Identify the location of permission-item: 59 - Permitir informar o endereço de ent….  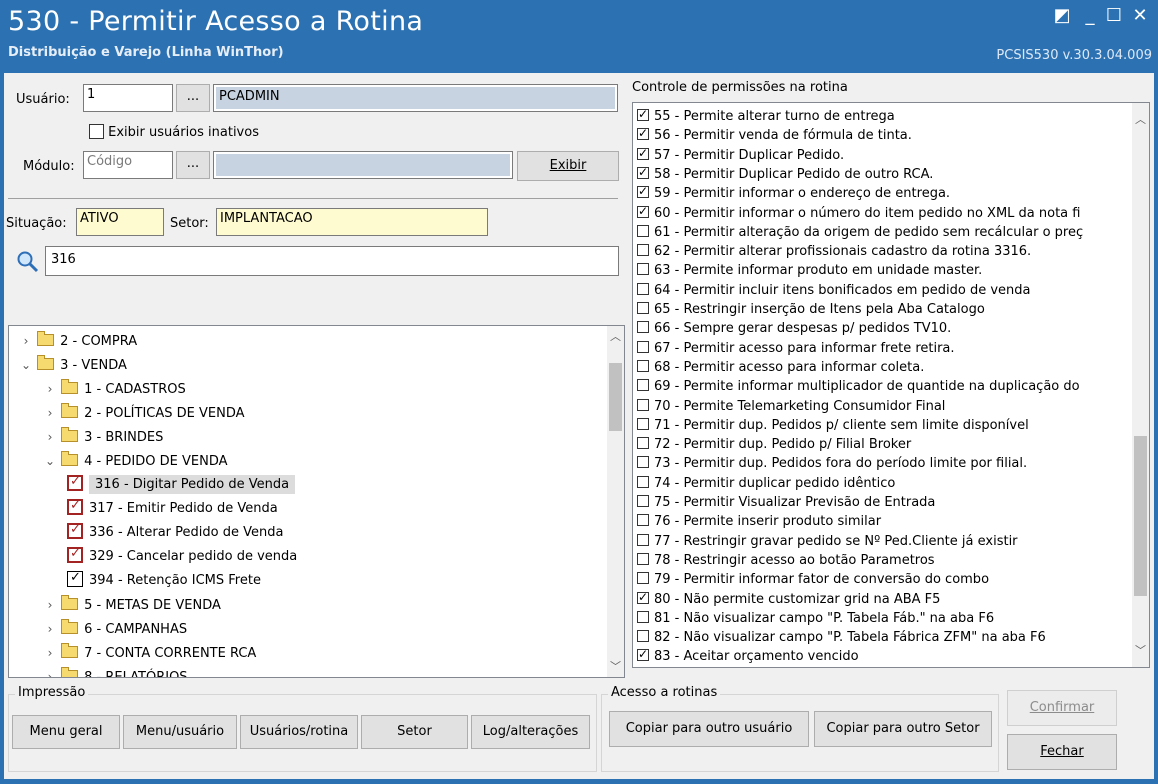
(793, 193).